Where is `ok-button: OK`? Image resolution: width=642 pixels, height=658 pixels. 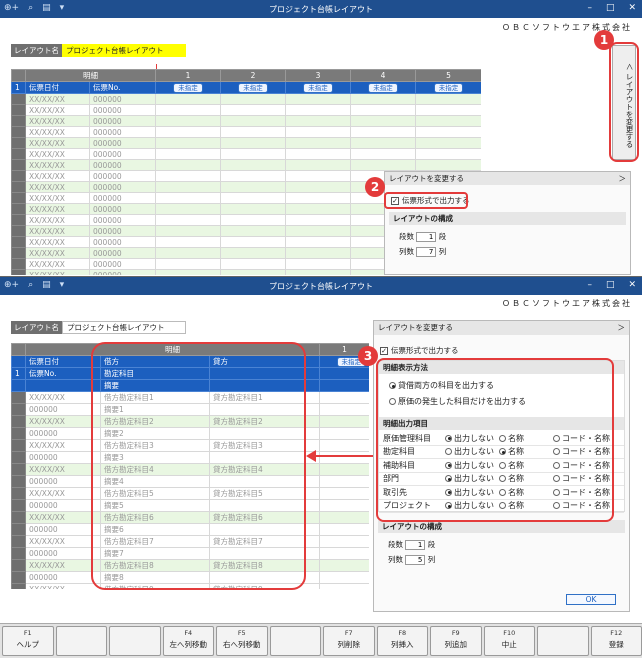
ok-button: OK is located at coordinates (591, 599).